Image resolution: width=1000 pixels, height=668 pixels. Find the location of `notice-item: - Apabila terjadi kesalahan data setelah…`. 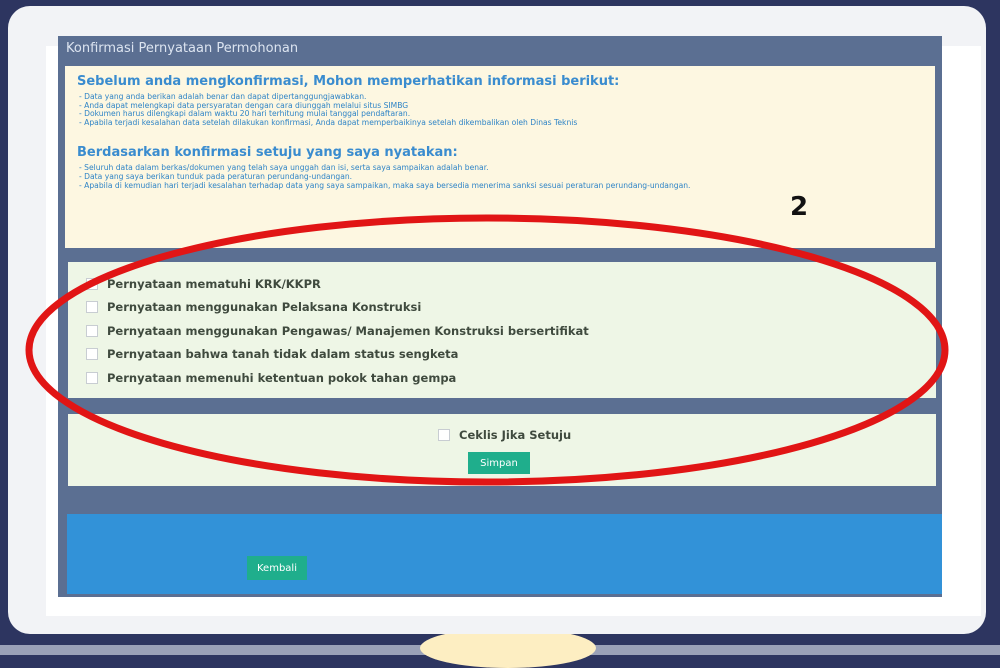

notice-item: - Apabila terjadi kesalahan data setelah… is located at coordinates (328, 122).